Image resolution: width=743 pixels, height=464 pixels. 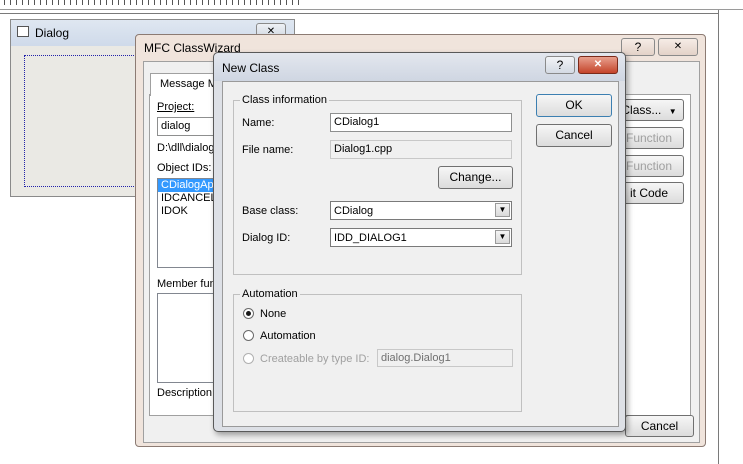 What do you see at coordinates (248, 313) in the screenshot?
I see `radio-none` at bounding box center [248, 313].